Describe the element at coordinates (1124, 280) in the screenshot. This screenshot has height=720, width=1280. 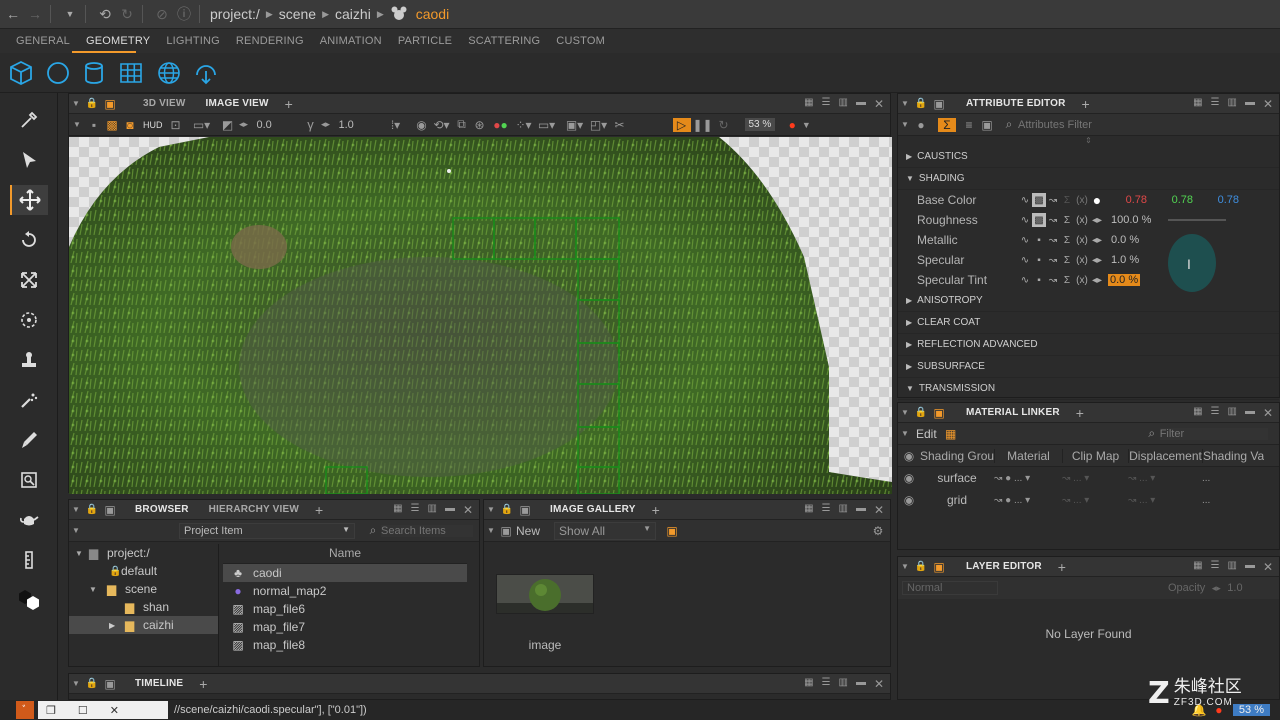
I see `specular-tint-value: 0.0 %` at that location.